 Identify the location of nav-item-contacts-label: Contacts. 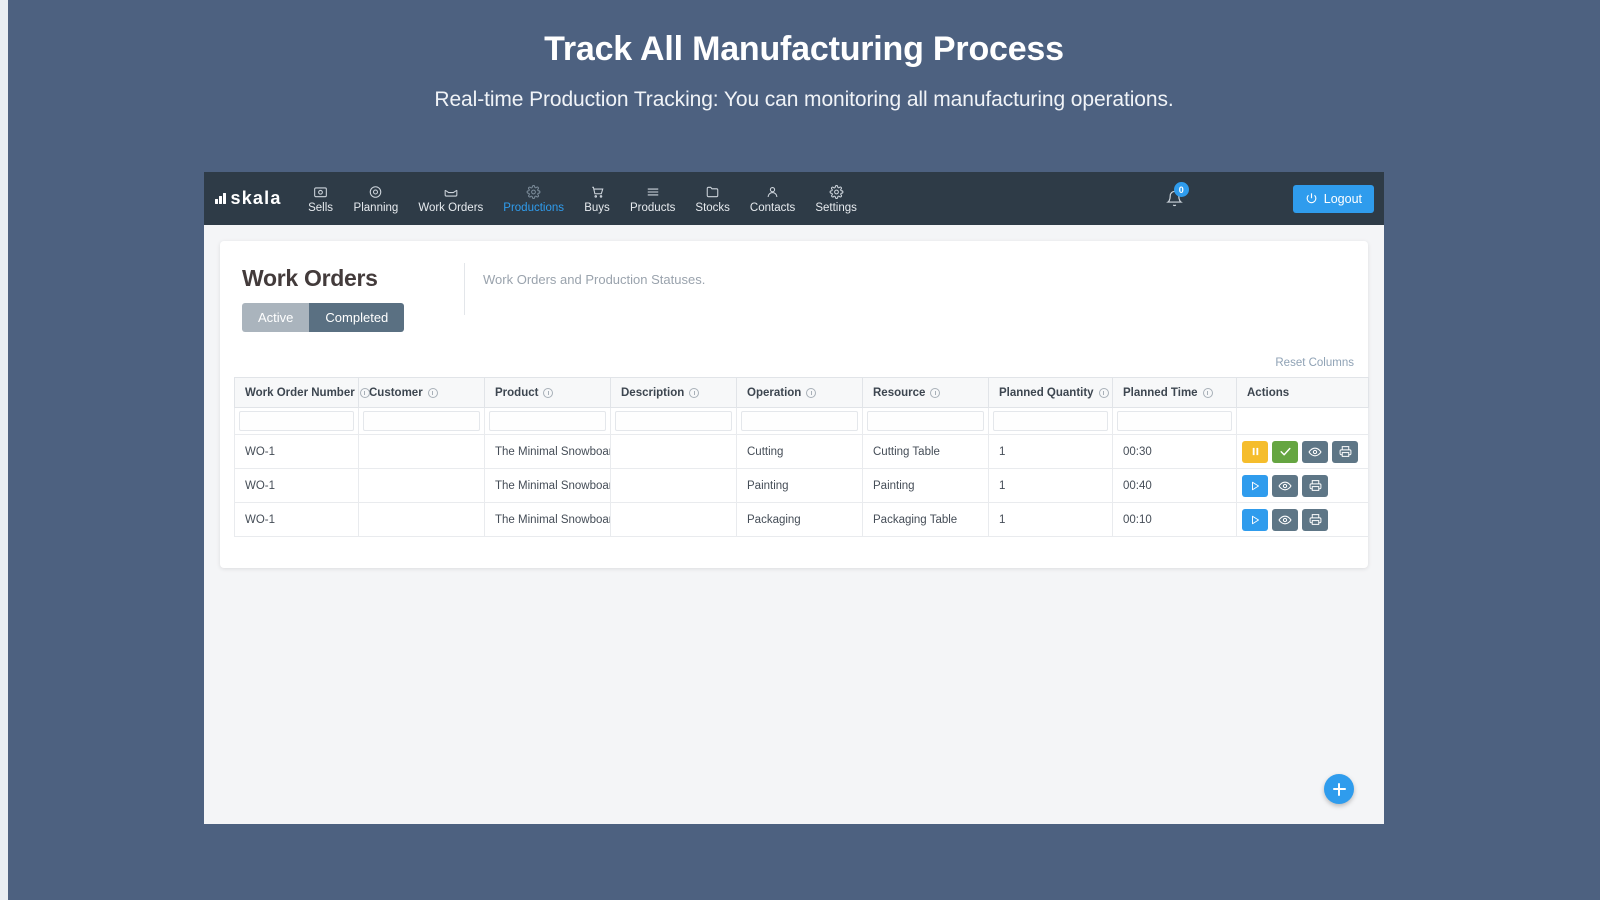
(772, 208).